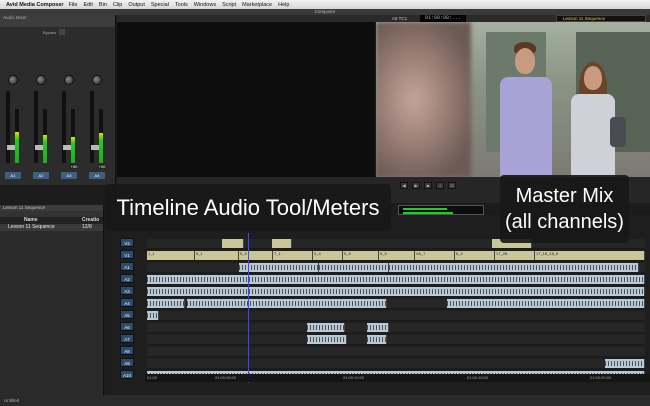  Describe the element at coordinates (428, 185) in the screenshot. I see `stop-button: ■` at that location.